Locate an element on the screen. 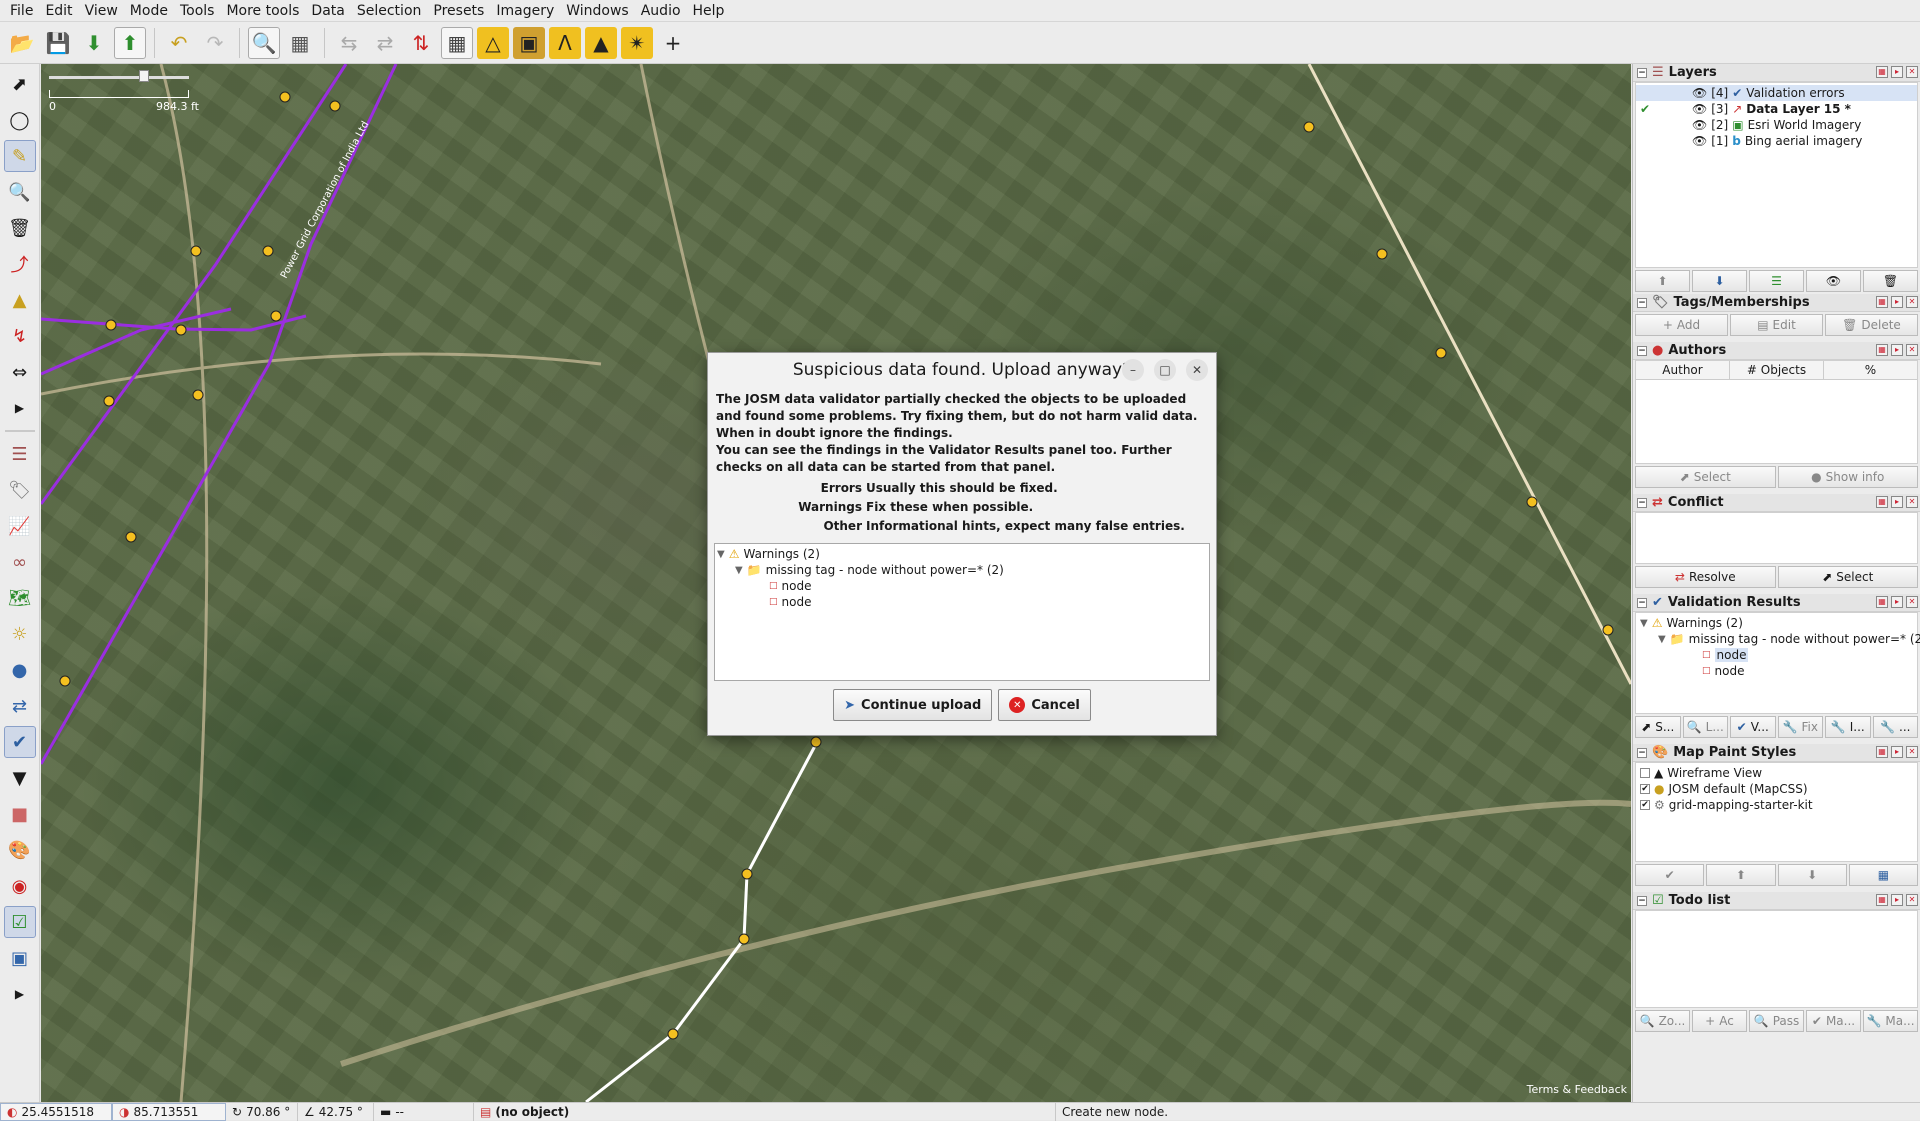 This screenshot has height=1121, width=1920. style-row: ▲ Wireframe View is located at coordinates (1776, 773).